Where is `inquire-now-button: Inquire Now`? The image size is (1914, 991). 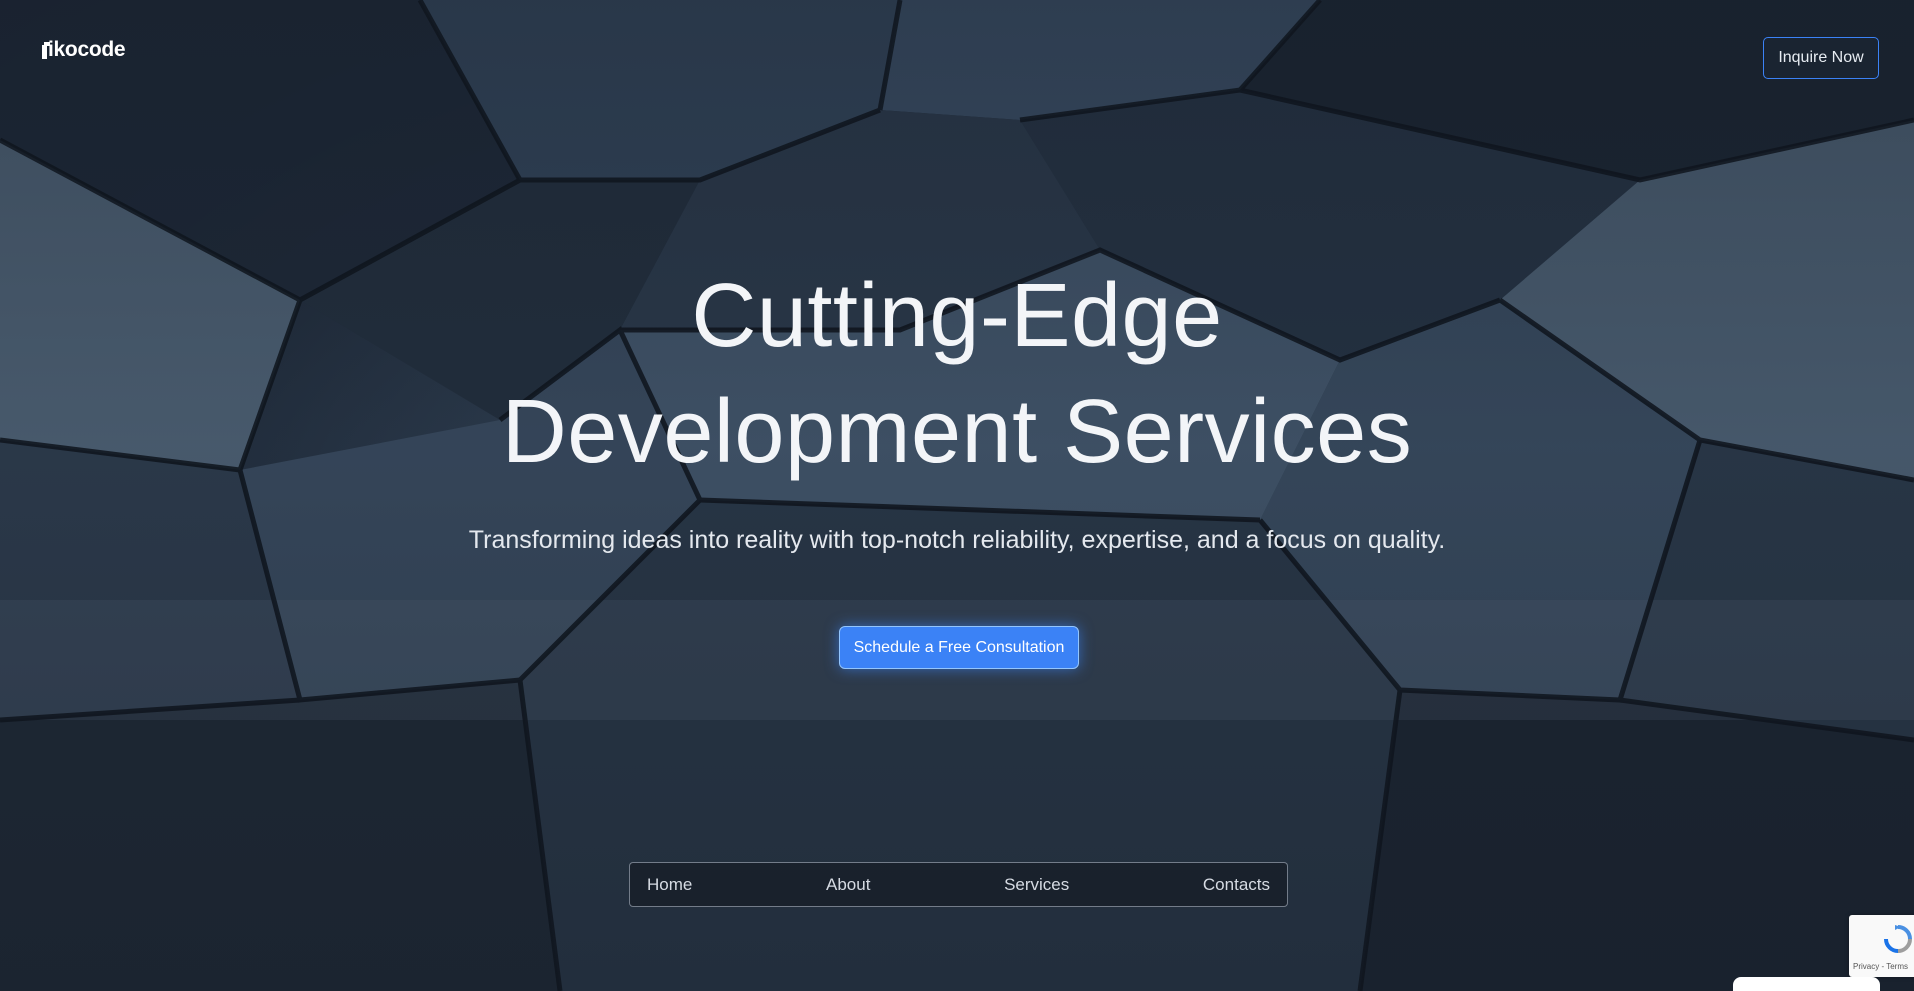 inquire-now-button: Inquire Now is located at coordinates (1821, 58).